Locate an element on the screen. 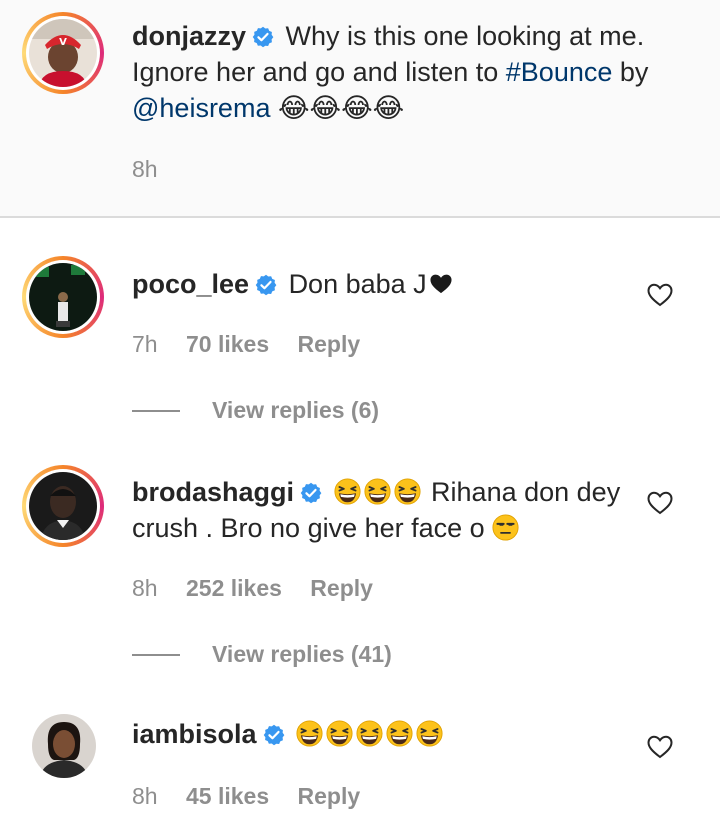 The width and height of the screenshot is (720, 827). avatar-brodashaggi is located at coordinates (63, 506).